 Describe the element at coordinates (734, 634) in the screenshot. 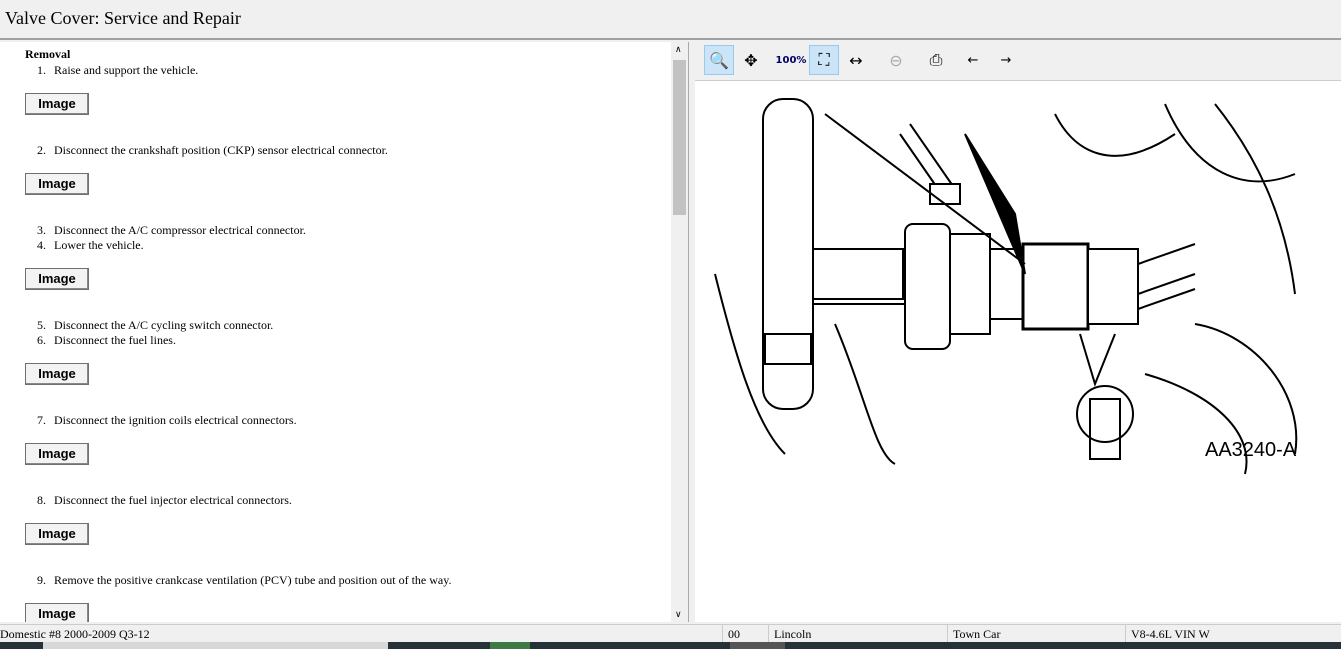

I see `status-code: 00` at that location.